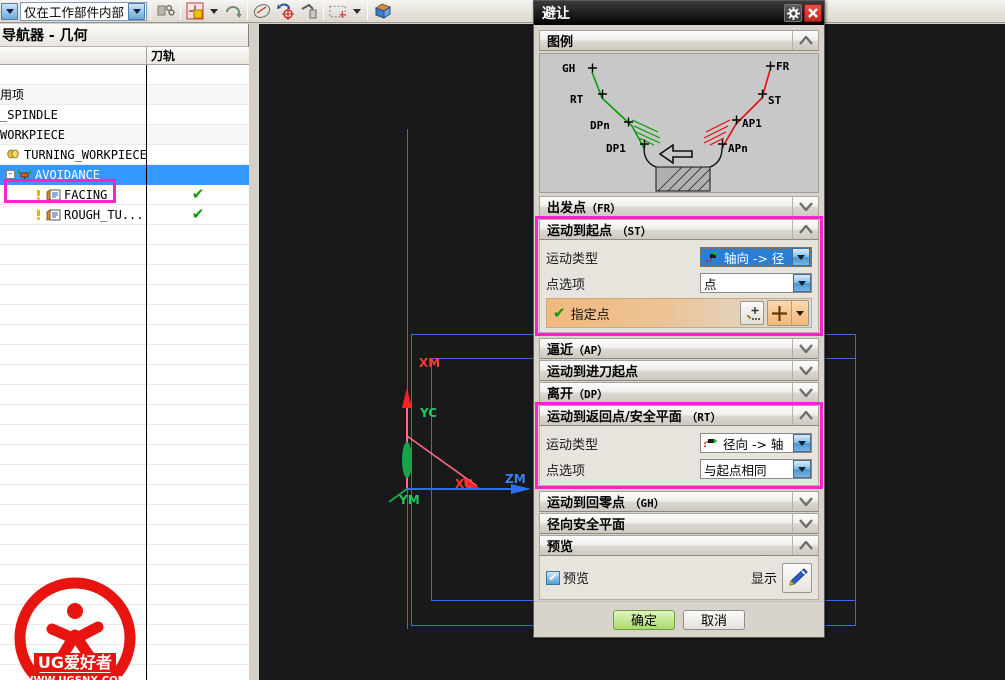  What do you see at coordinates (679, 123) in the screenshot?
I see `legend-diagram: GH RT DPn DP1 FR ST AP1 APn` at bounding box center [679, 123].